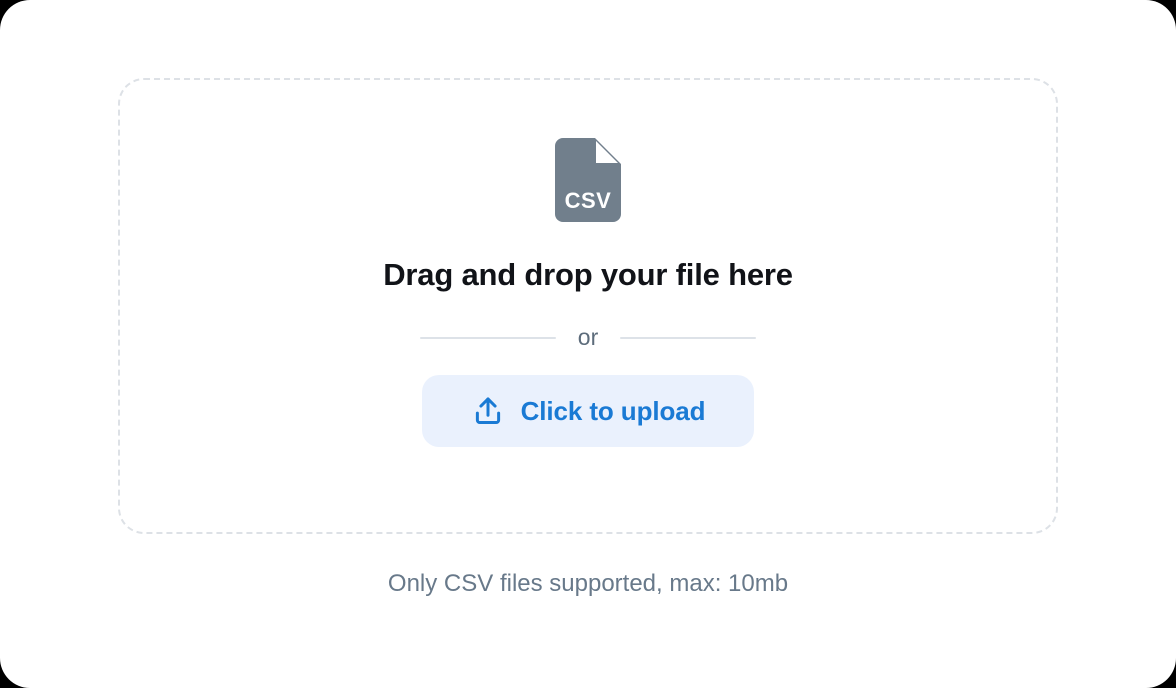  Describe the element at coordinates (588, 583) in the screenshot. I see `file-restrictions-hint: Only CSV files supported, max: 10mb` at that location.